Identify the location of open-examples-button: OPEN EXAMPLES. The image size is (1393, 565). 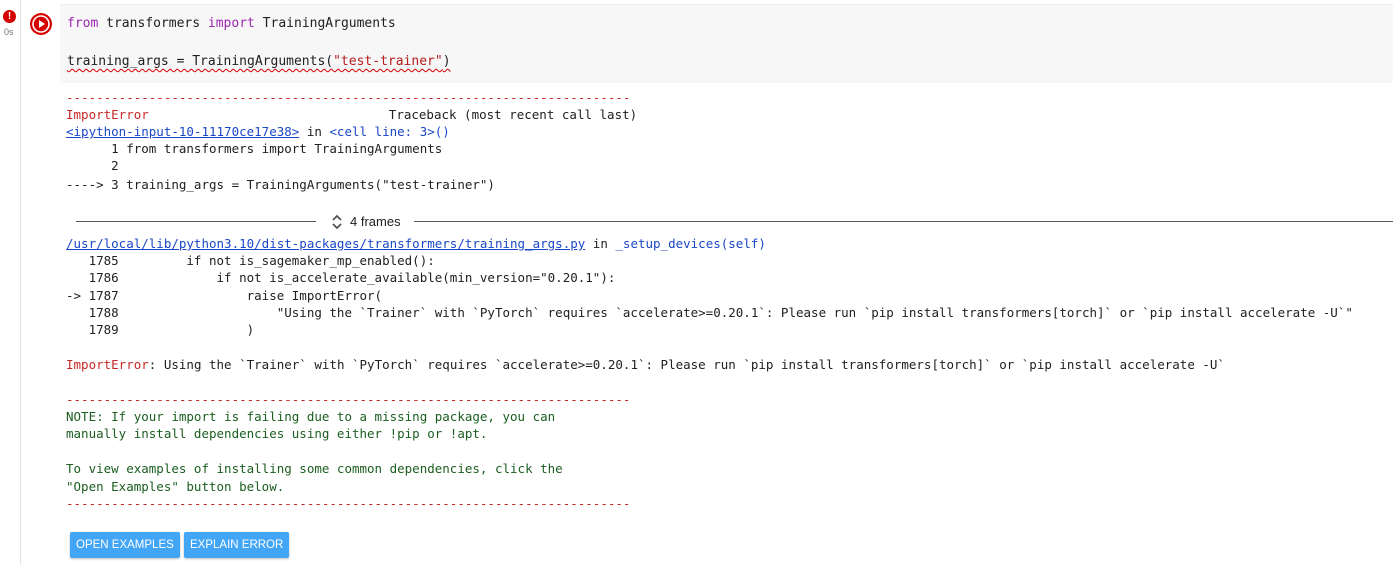
(125, 545).